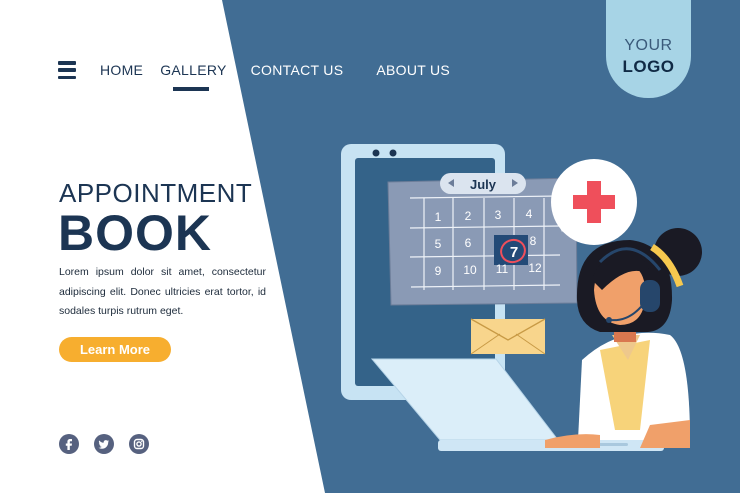  Describe the element at coordinates (438, 217) in the screenshot. I see `calendar-day: 1` at that location.